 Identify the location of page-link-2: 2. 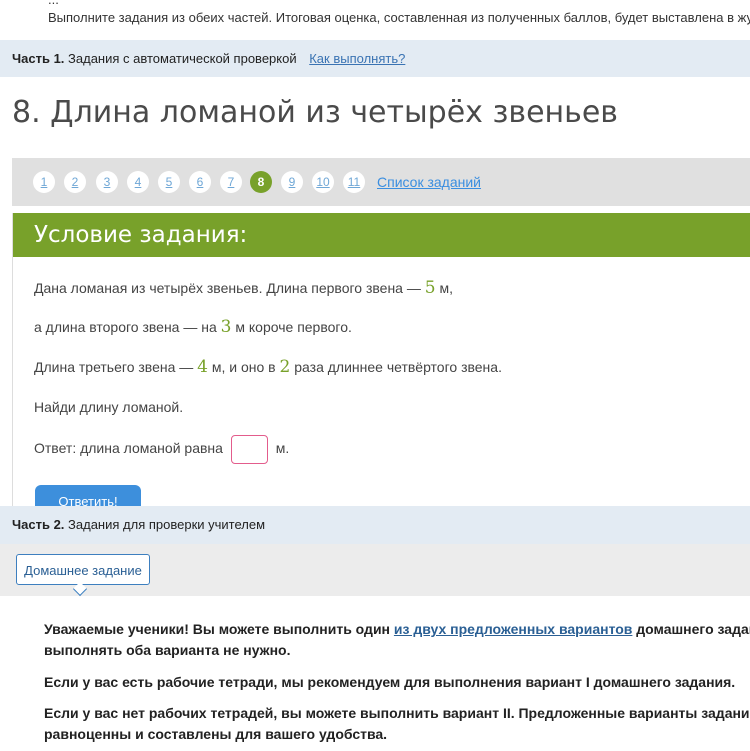
(75, 182).